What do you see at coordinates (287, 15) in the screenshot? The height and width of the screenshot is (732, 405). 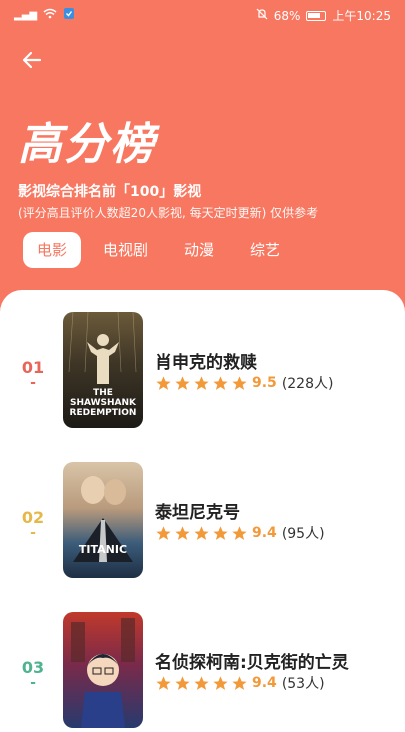 I see `battery-percent: 68%` at bounding box center [287, 15].